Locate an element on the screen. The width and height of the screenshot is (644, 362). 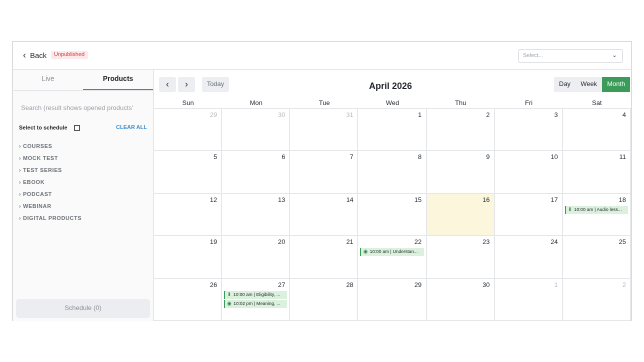
next-month-button: › is located at coordinates (186, 84).